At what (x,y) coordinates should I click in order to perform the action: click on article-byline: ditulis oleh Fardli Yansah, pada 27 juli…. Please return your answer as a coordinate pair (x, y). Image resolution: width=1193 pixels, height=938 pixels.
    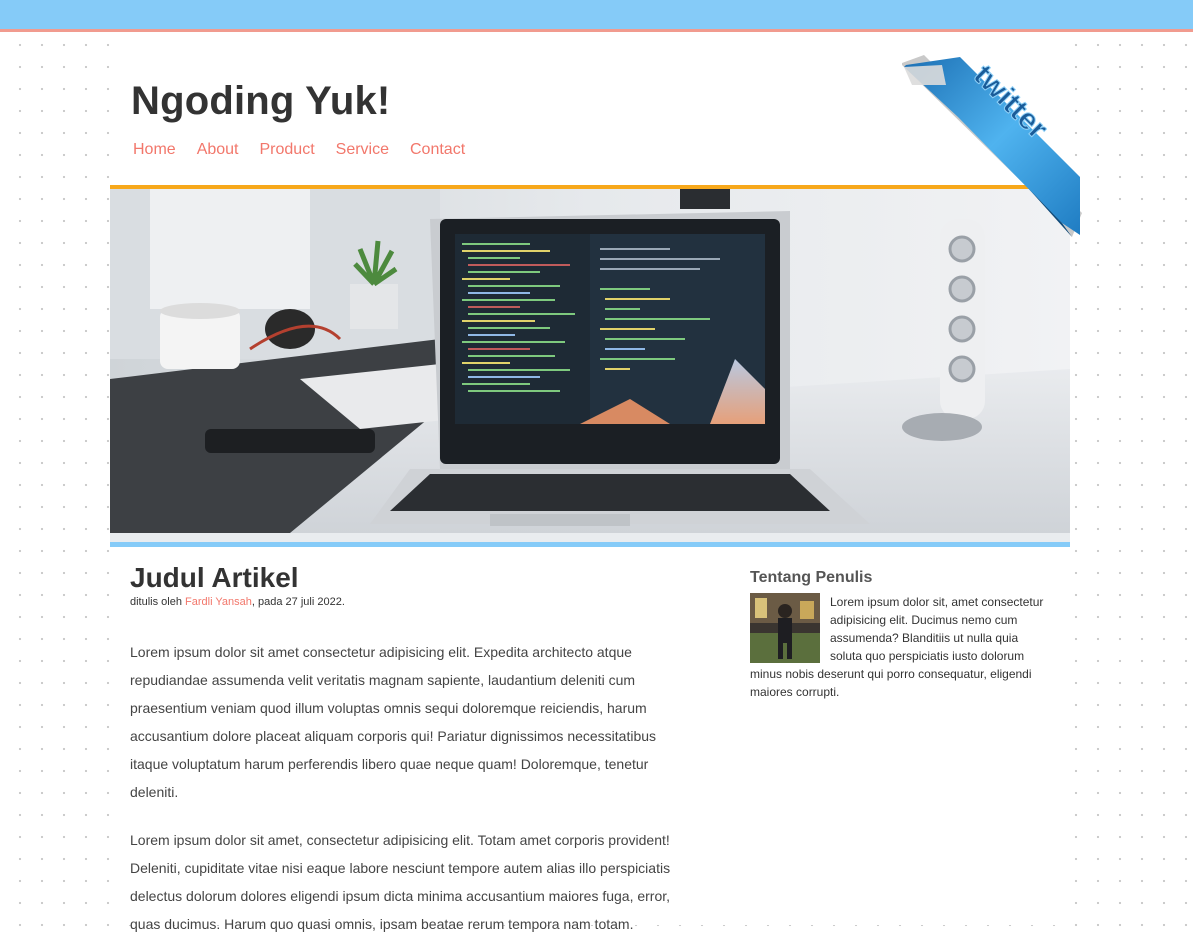
    Looking at the image, I should click on (402, 602).